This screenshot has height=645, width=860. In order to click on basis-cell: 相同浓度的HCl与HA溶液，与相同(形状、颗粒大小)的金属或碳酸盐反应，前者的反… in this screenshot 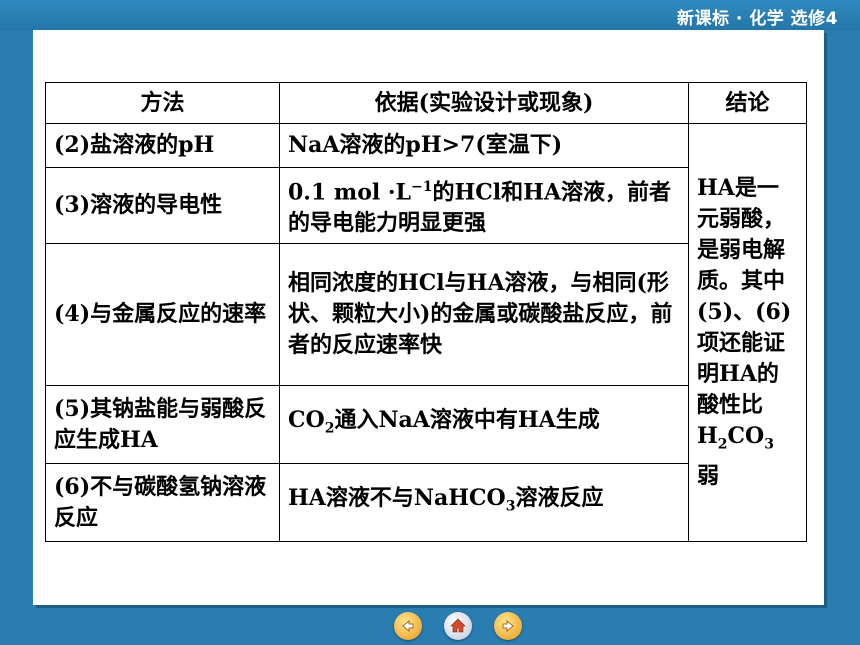, I will do `click(484, 314)`.